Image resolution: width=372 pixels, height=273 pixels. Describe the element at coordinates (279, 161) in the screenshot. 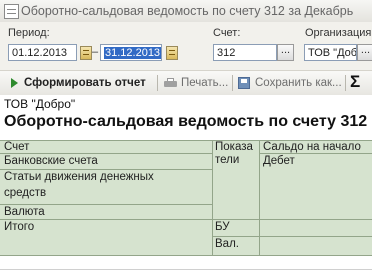

I see `column-header-debit: Дебет` at that location.